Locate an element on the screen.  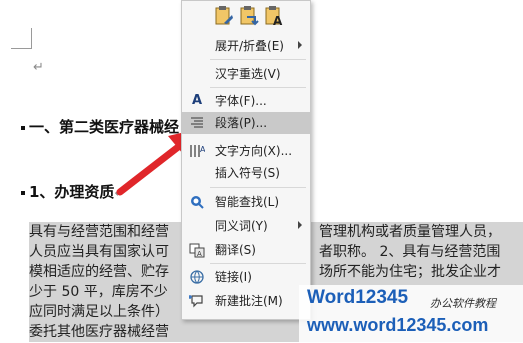
paste-options-toolbar: A is located at coordinates (246, 17).